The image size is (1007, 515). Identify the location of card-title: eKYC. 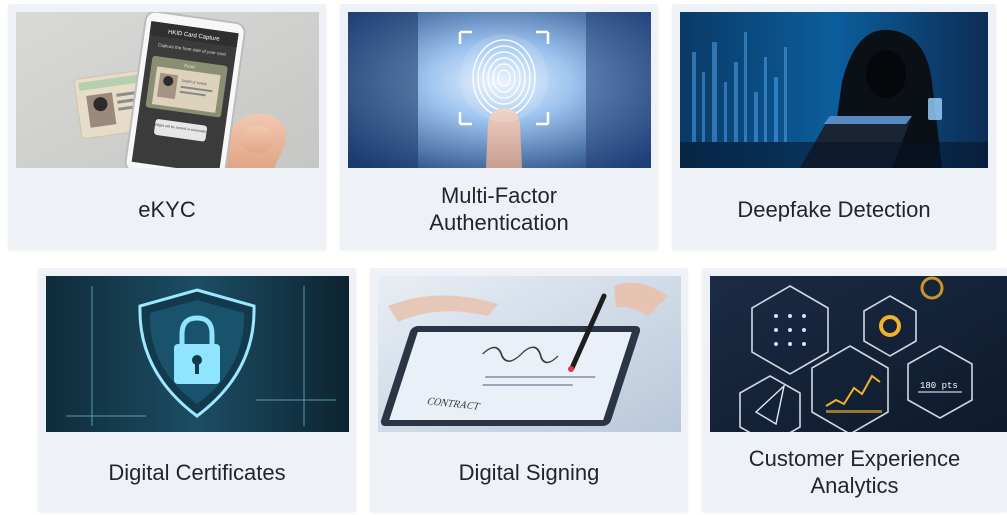
(167, 209).